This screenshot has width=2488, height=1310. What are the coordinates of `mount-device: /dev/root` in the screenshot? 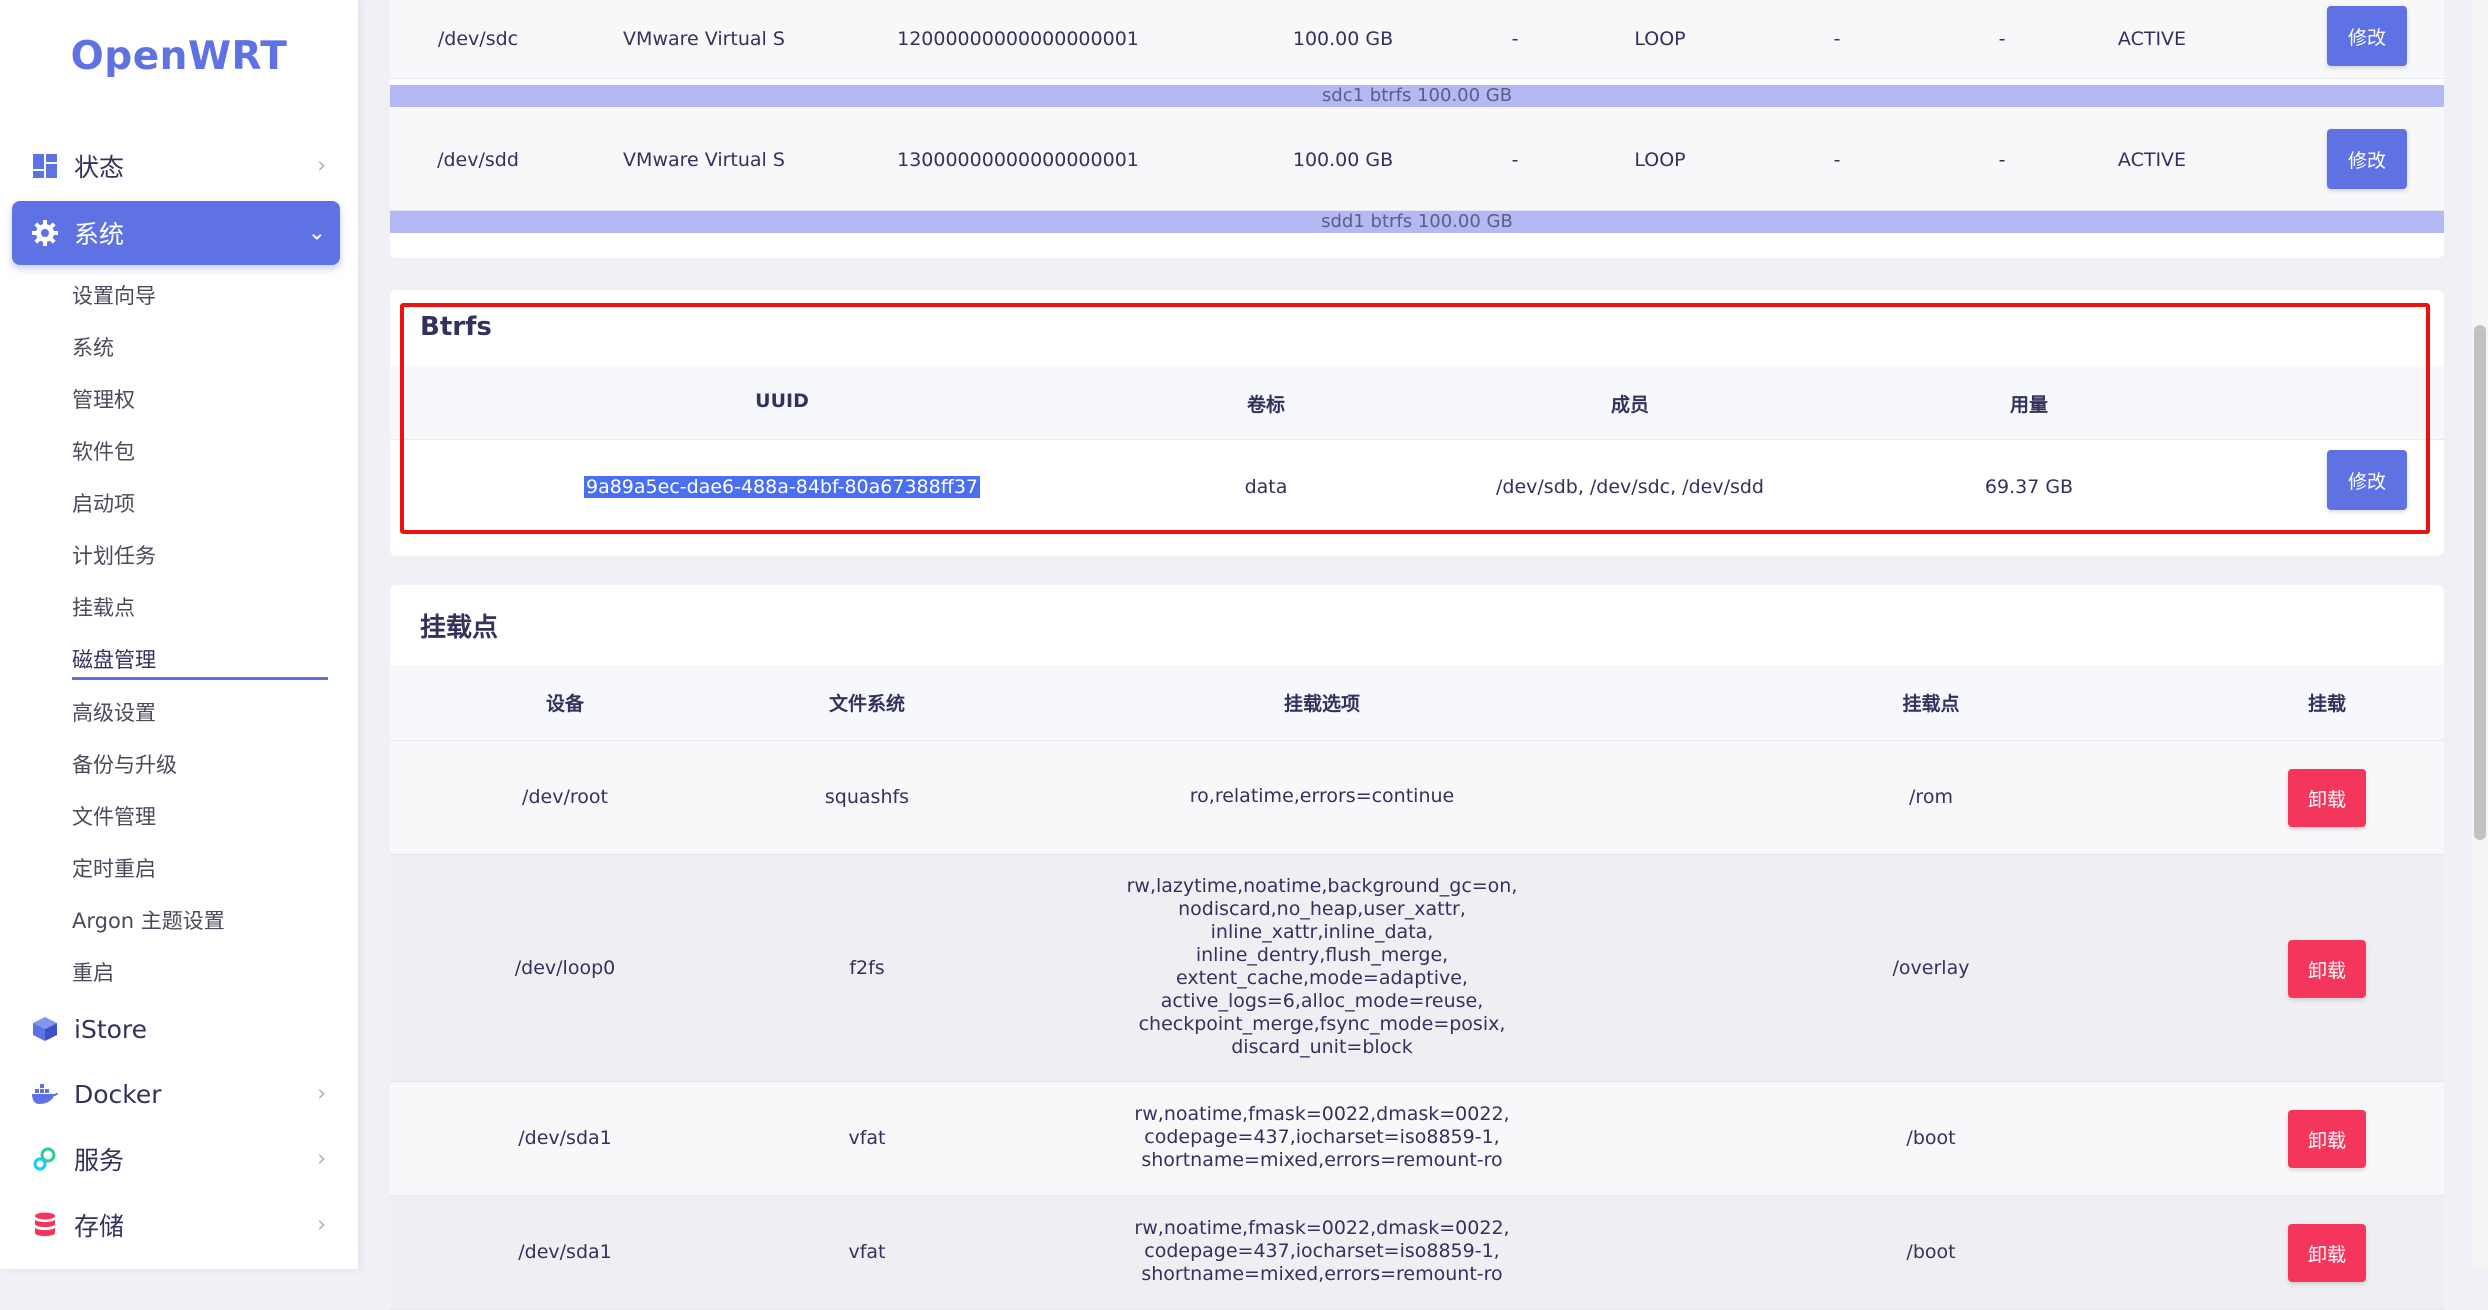 It's located at (565, 797).